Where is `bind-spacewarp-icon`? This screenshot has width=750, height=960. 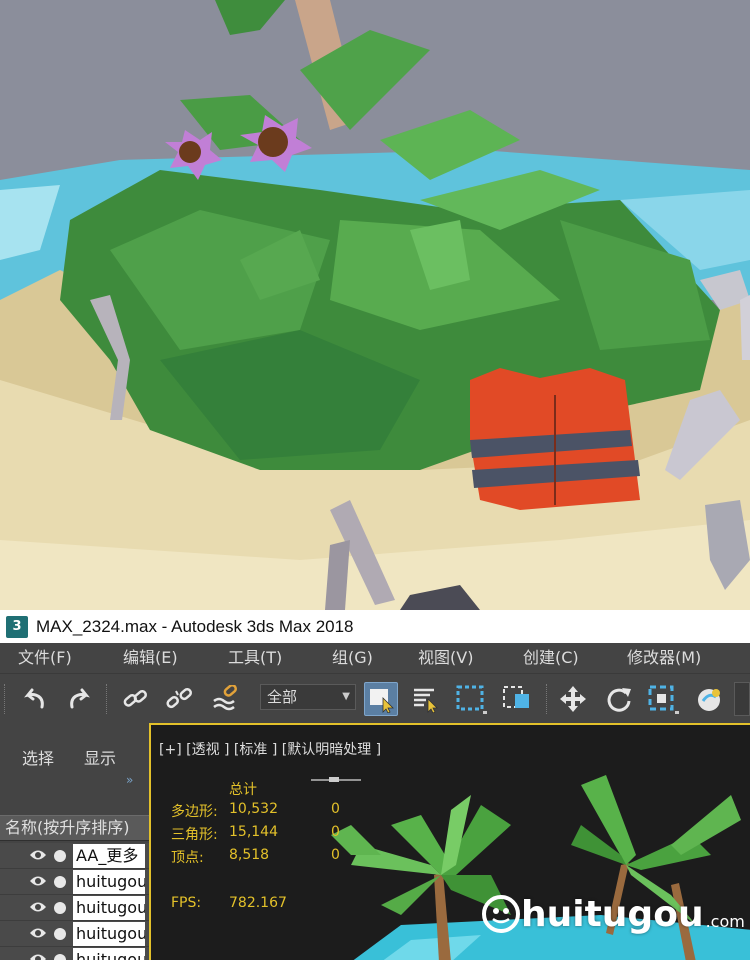
bind-spacewarp-icon is located at coordinates (225, 699).